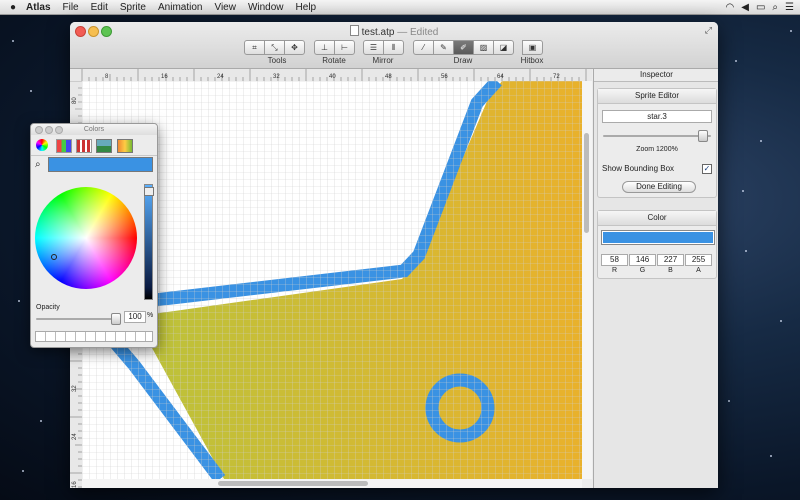  Describe the element at coordinates (84, 146) in the screenshot. I see `palettes-icon` at that location.